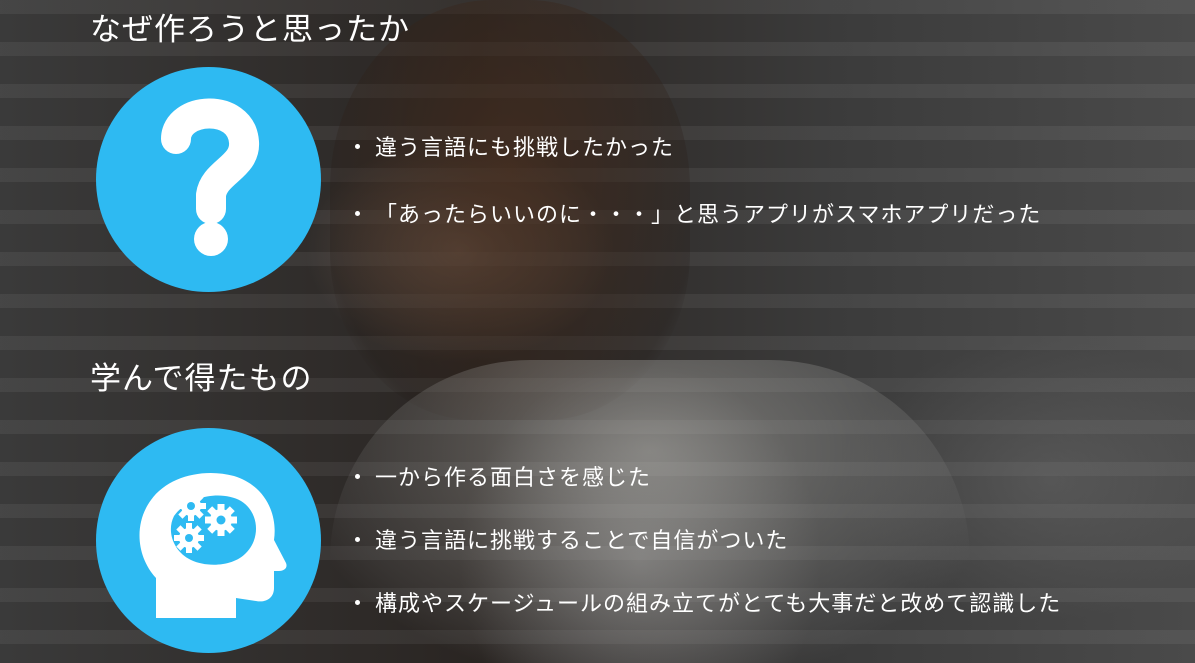 This screenshot has height=663, width=1195. I want to click on list-item: 「あったらいいのに・・・」と思うアプリがスマホアプリだった, so click(698, 213).